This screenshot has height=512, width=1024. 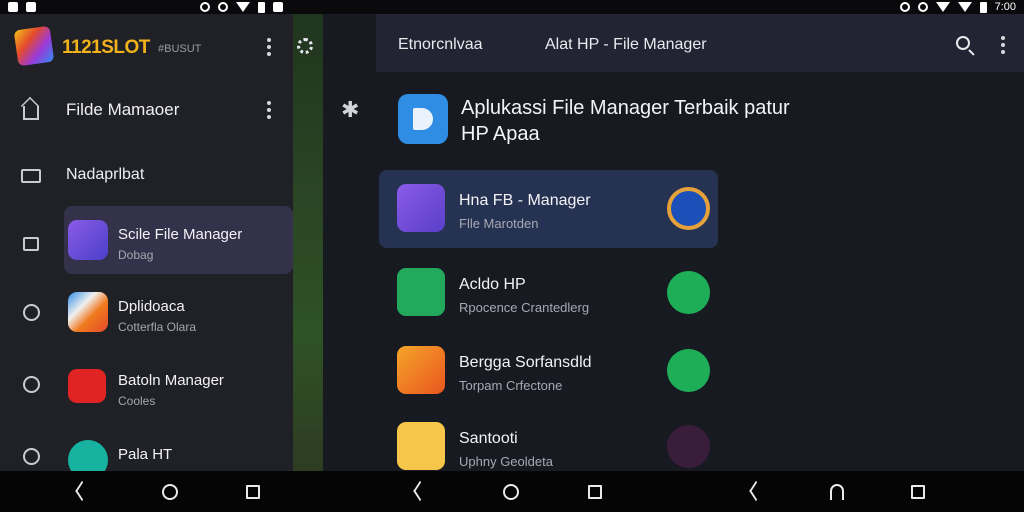 What do you see at coordinates (524, 307) in the screenshot?
I see `item-subtitle: Rpocence Crantedlerg` at bounding box center [524, 307].